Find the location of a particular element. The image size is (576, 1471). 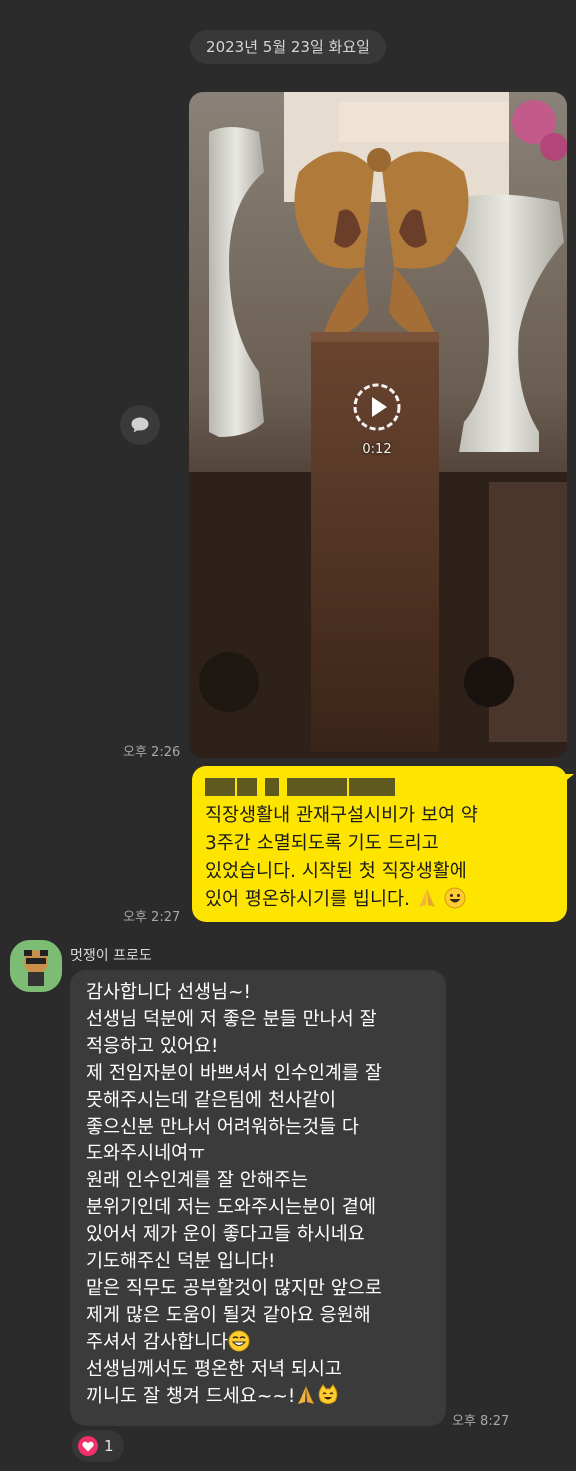

date-divider: 2023년 5월 23일 화요일 is located at coordinates (288, 47).